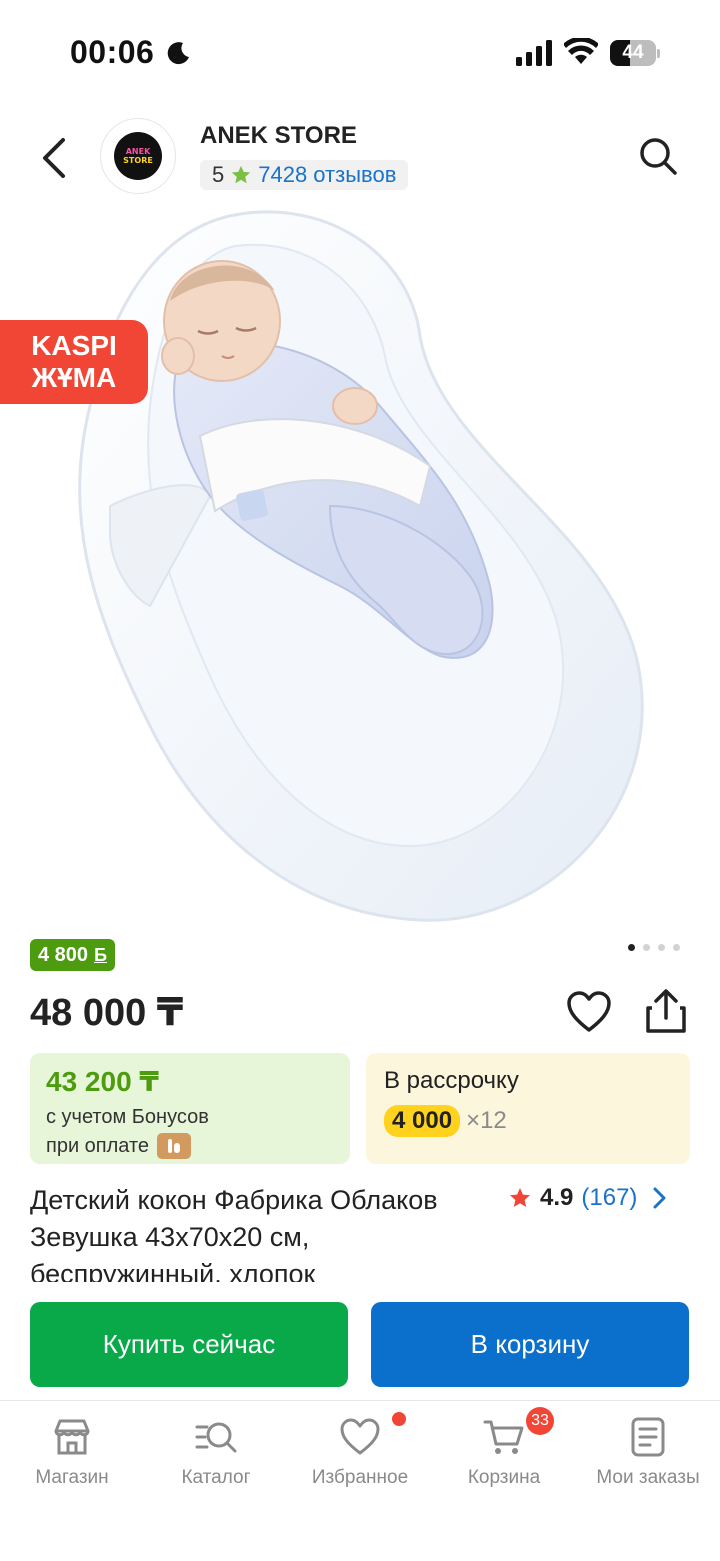 The width and height of the screenshot is (720, 1561). What do you see at coordinates (178, 53) in the screenshot?
I see `moon-icon` at bounding box center [178, 53].